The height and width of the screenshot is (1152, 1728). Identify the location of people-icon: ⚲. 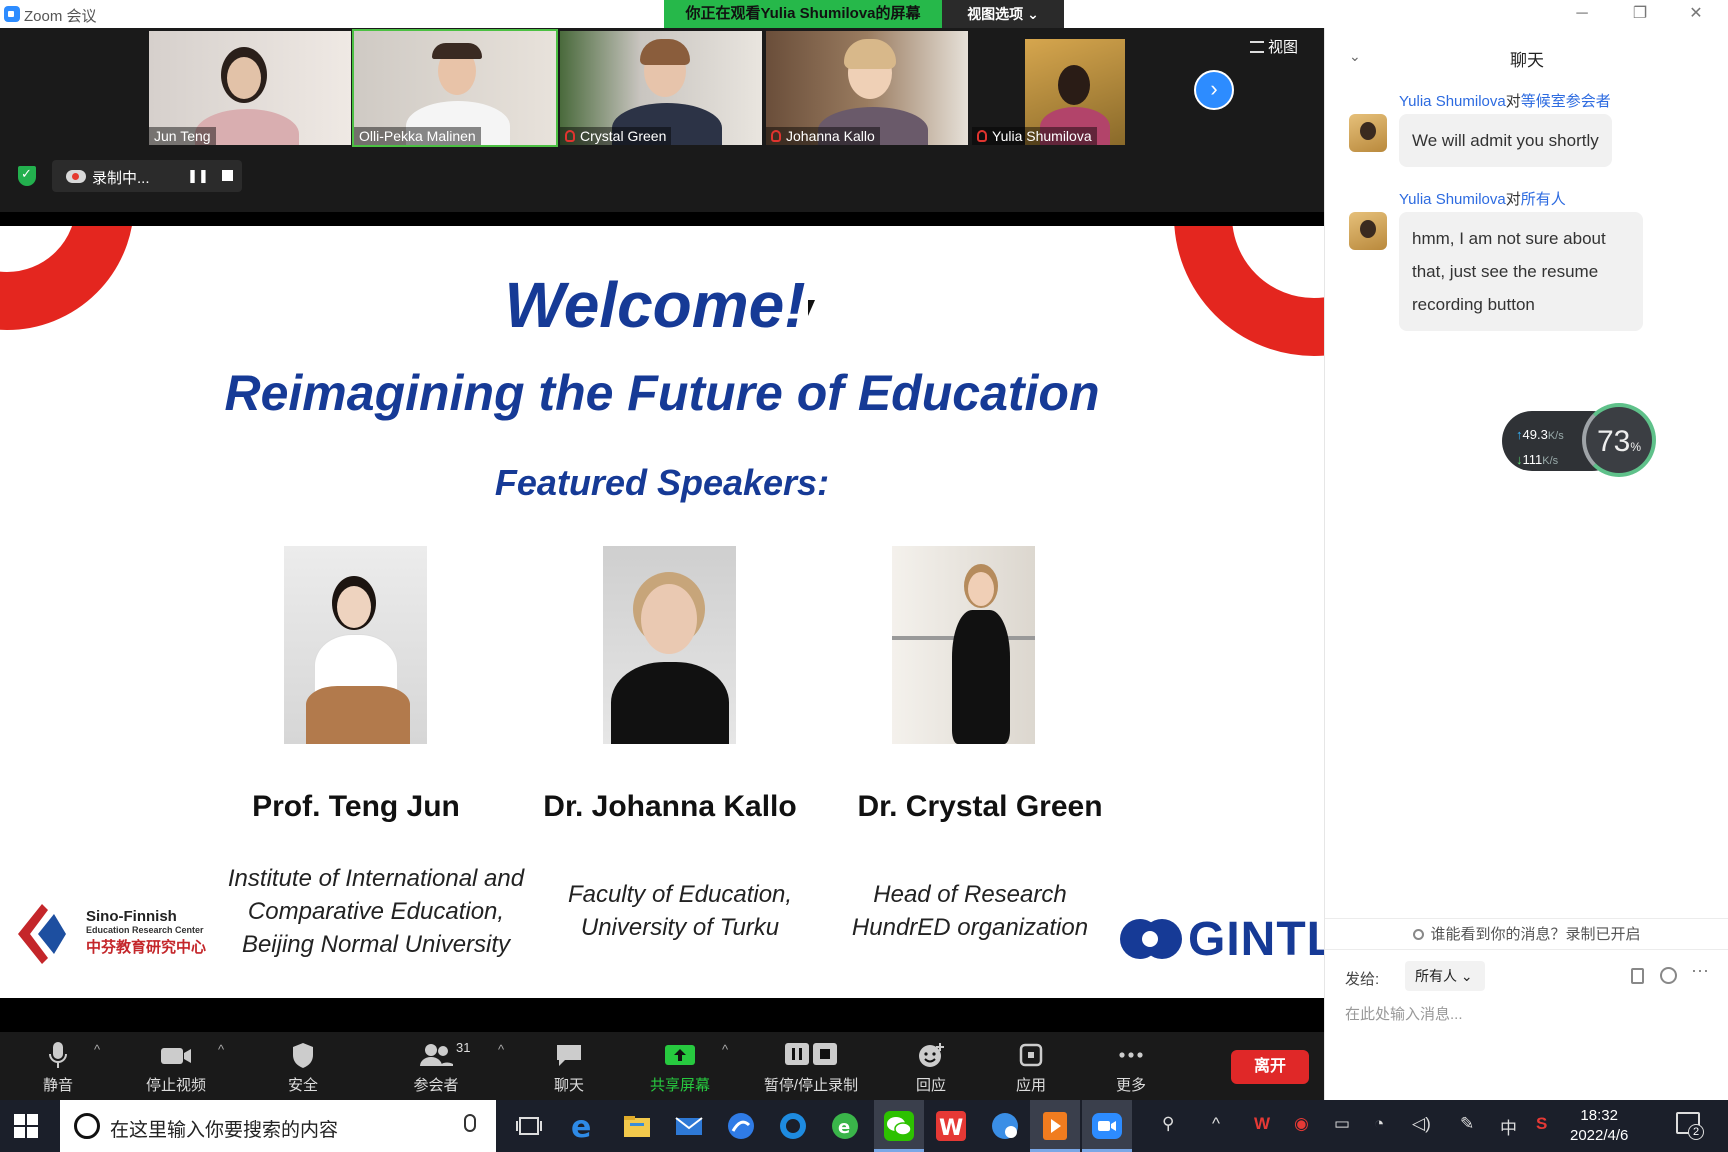
(1168, 1124).